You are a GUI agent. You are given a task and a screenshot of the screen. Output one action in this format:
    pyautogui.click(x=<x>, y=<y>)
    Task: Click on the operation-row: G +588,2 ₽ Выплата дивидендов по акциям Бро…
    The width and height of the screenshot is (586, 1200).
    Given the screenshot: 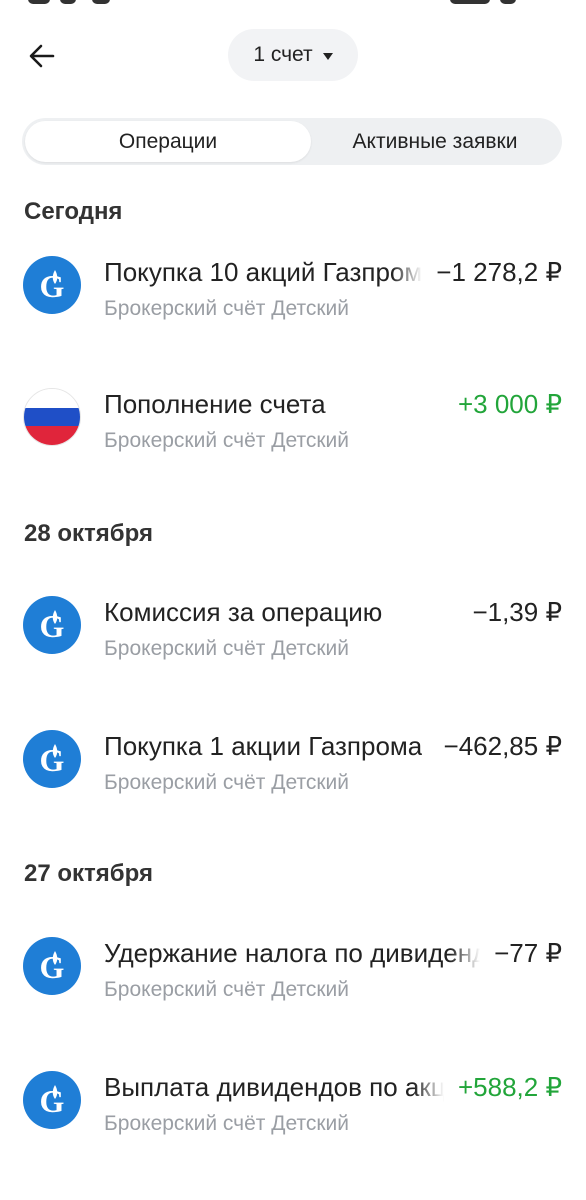 What is the action you would take?
    pyautogui.click(x=293, y=1100)
    